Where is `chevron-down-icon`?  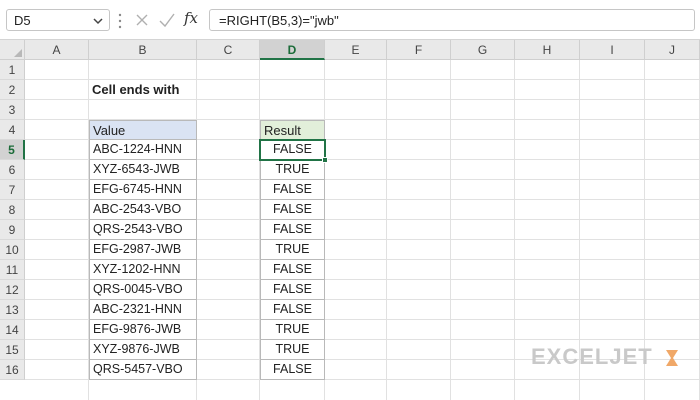 chevron-down-icon is located at coordinates (98, 21).